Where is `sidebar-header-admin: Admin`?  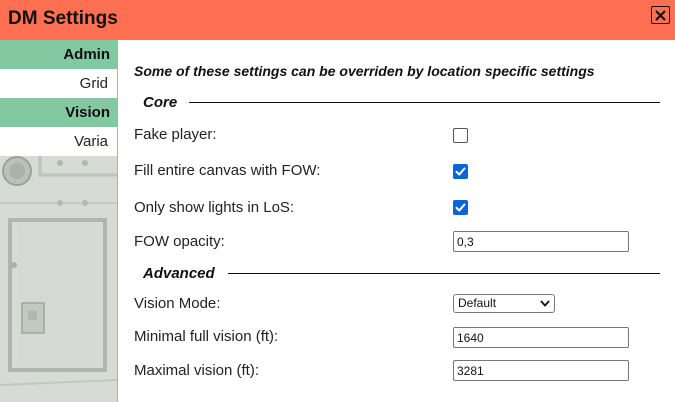
sidebar-header-admin: Admin is located at coordinates (58, 54).